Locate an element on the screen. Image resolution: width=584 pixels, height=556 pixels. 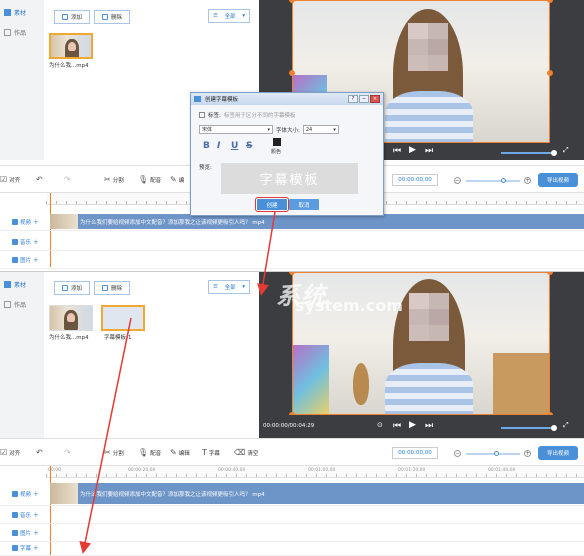
ruler-tick-label: 00:00:40,00 is located at coordinates (232, 470).